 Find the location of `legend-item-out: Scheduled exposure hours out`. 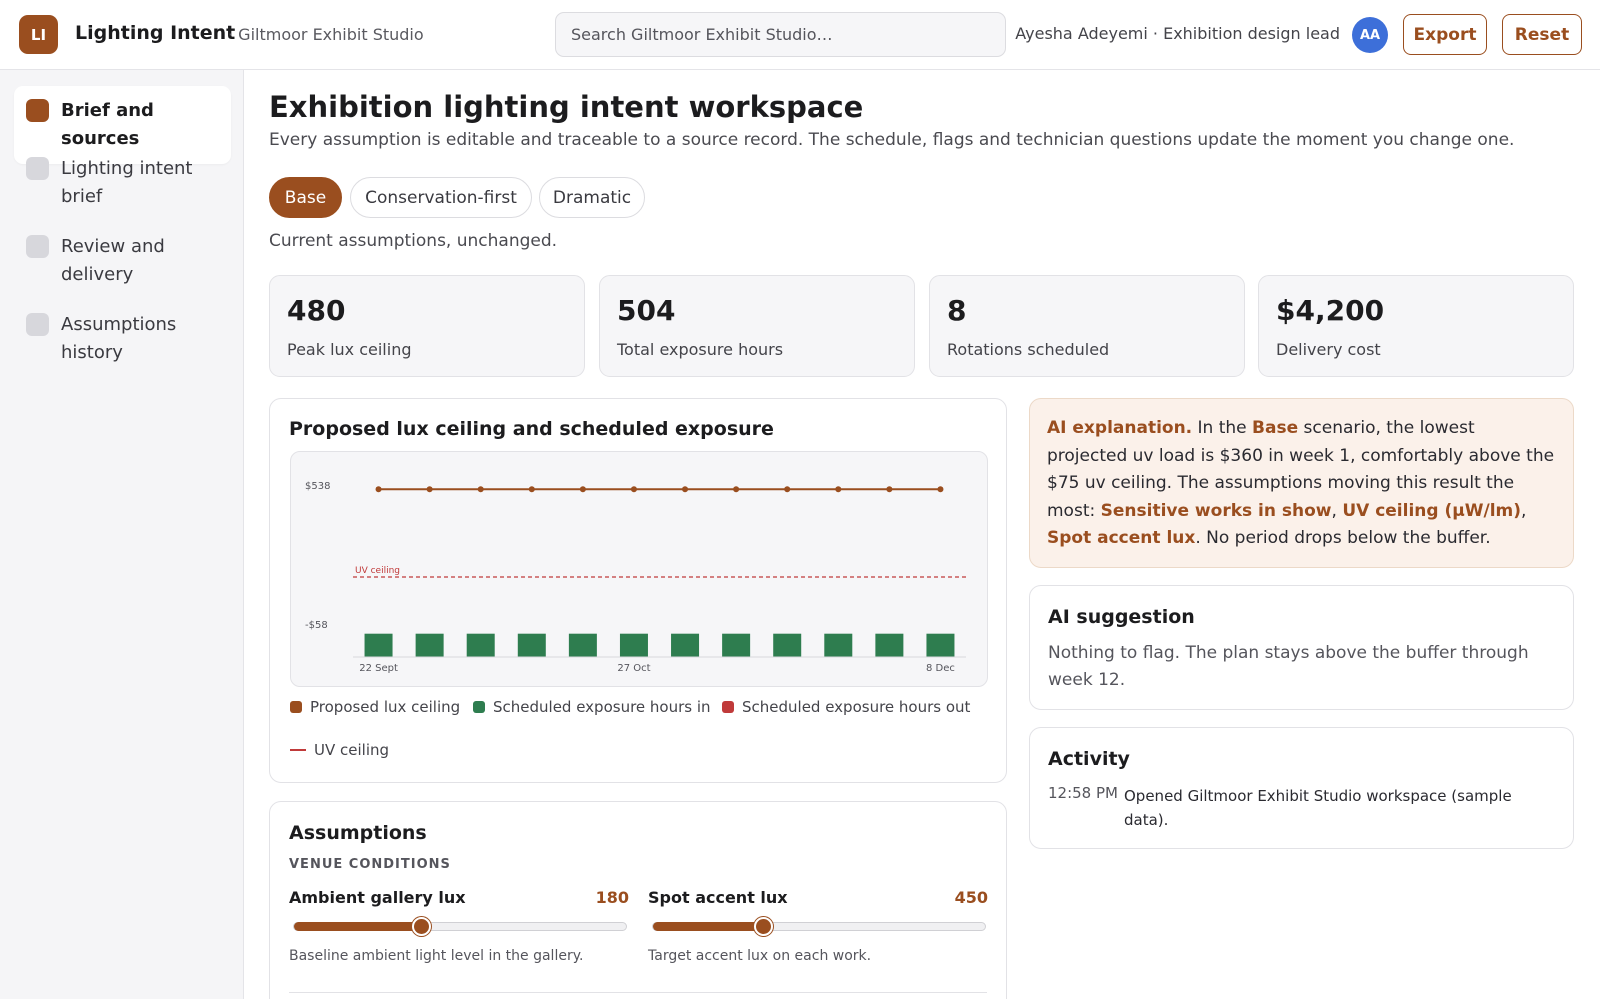

legend-item-out: Scheduled exposure hours out is located at coordinates (846, 707).